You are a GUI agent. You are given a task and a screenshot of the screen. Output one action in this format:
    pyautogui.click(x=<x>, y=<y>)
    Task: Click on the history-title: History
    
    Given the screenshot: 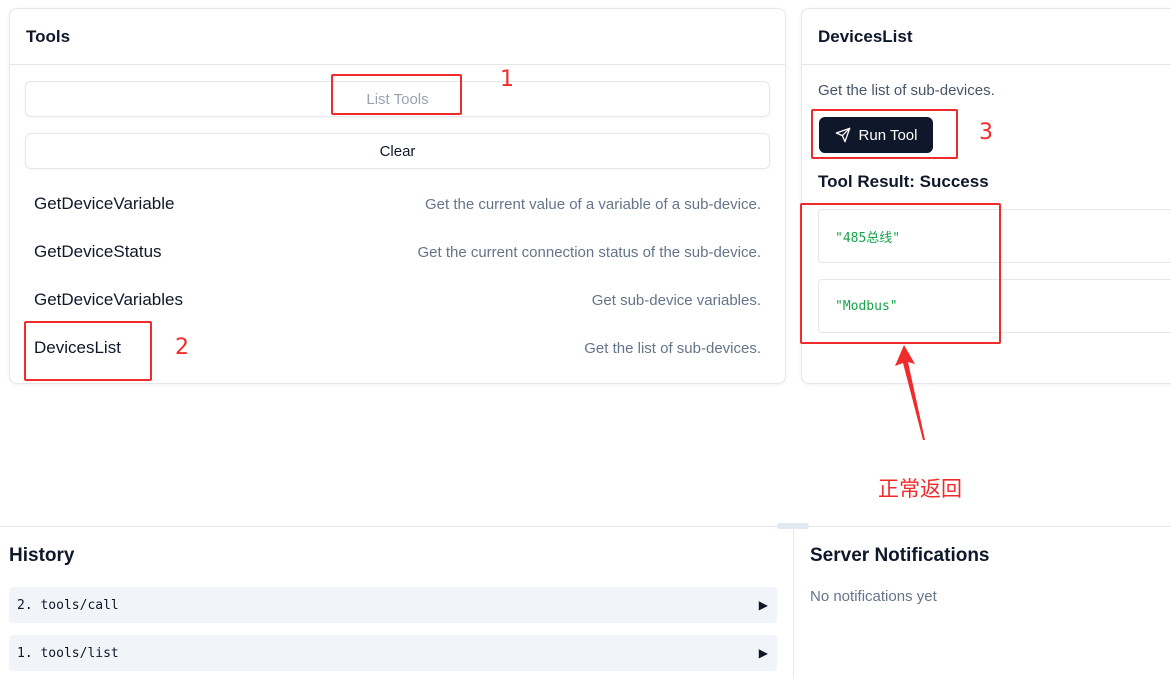 What is the action you would take?
    pyautogui.click(x=42, y=555)
    